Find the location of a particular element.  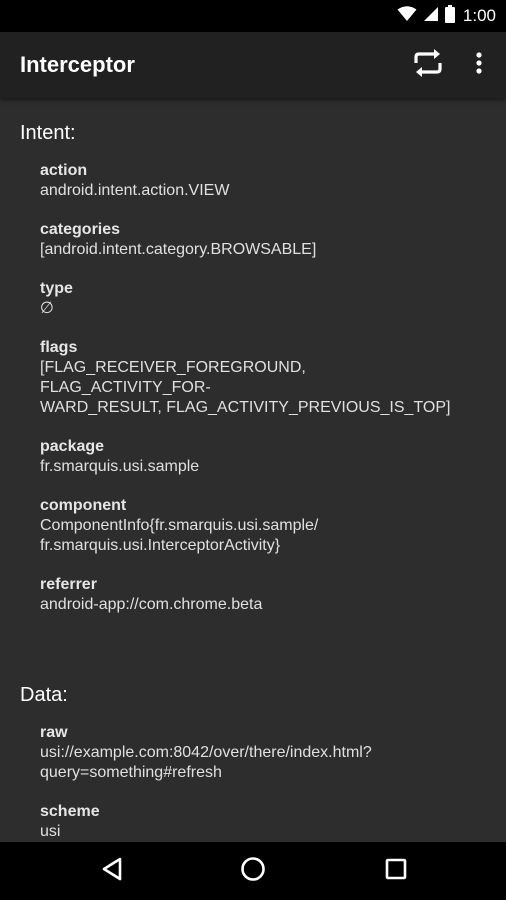

field-value: usi is located at coordinates (50, 831).